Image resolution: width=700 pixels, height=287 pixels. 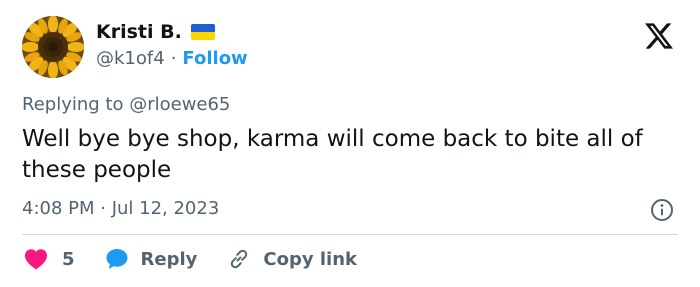 What do you see at coordinates (49, 259) in the screenshot?
I see `like-button: 5` at bounding box center [49, 259].